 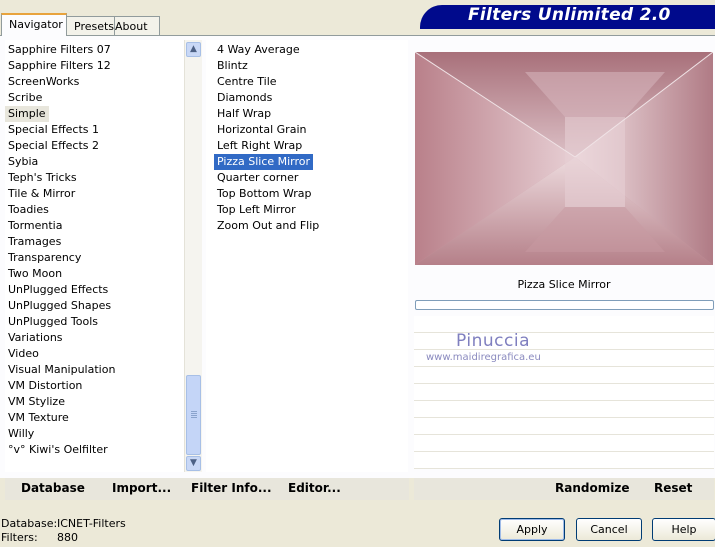 I want to click on category-item-row: Sybia, so click(x=95, y=162).